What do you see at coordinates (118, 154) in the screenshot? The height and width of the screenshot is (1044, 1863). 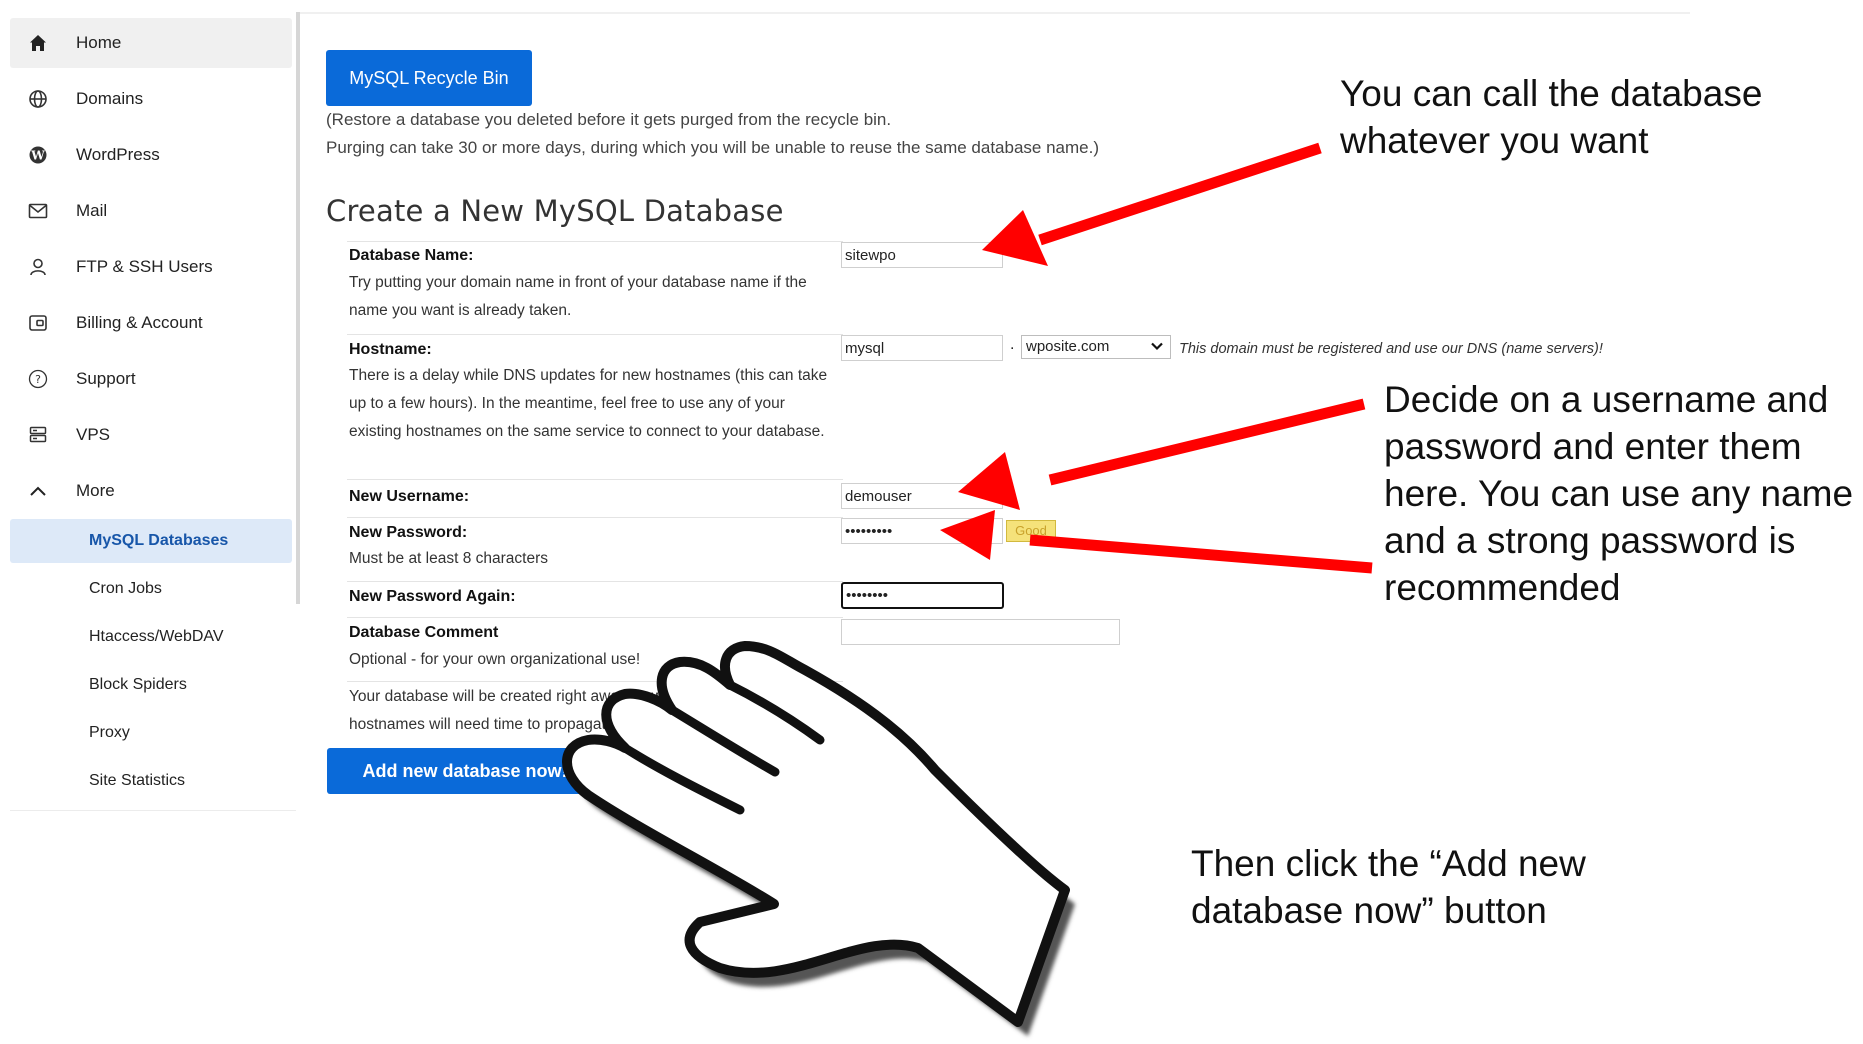 I see `sidebar-item-label: WordPress` at bounding box center [118, 154].